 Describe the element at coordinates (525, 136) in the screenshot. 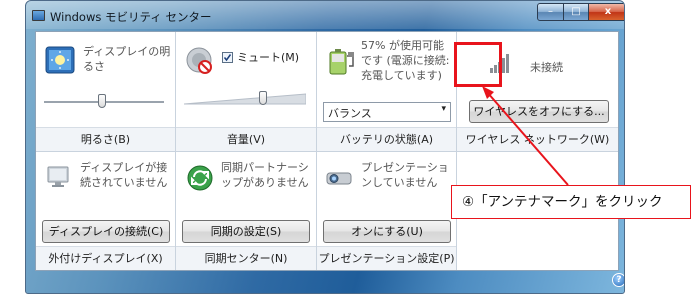

I see `annotation-arrow` at that location.